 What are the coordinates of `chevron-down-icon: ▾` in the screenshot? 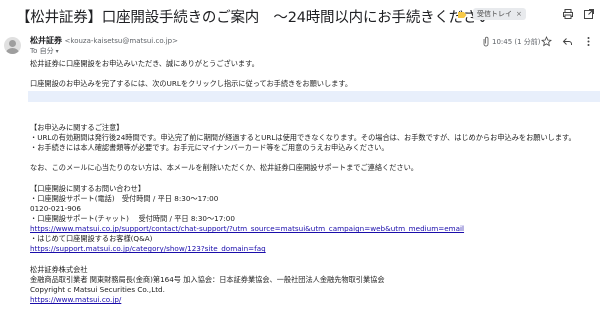 It's located at (57, 51).